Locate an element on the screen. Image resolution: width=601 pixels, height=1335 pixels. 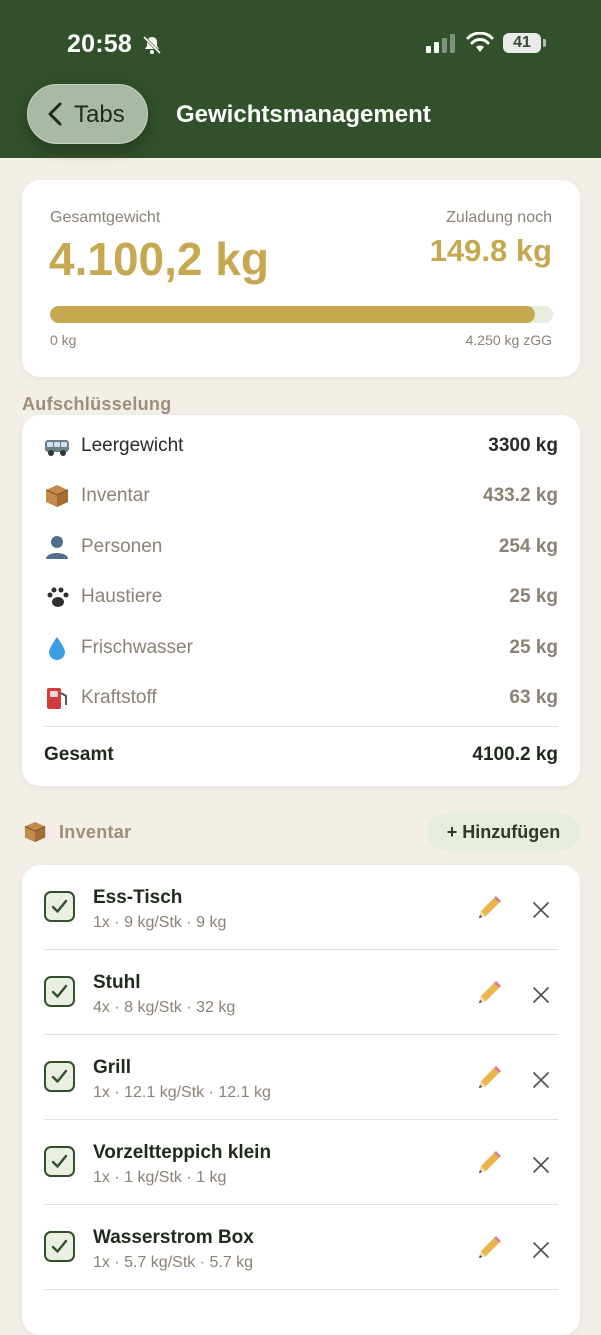
progress-max-label: 4.250 kg zGG is located at coordinates (508, 340).